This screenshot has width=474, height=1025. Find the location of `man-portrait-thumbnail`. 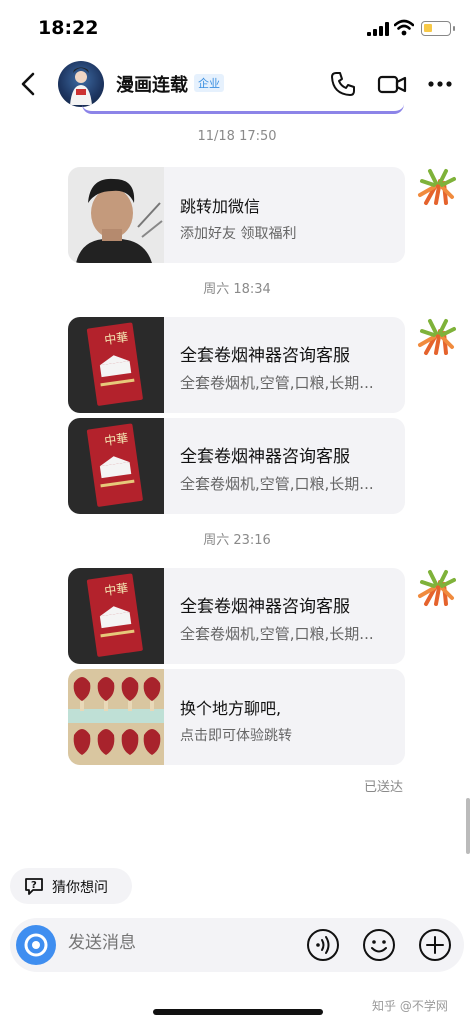

man-portrait-thumbnail is located at coordinates (116, 215).